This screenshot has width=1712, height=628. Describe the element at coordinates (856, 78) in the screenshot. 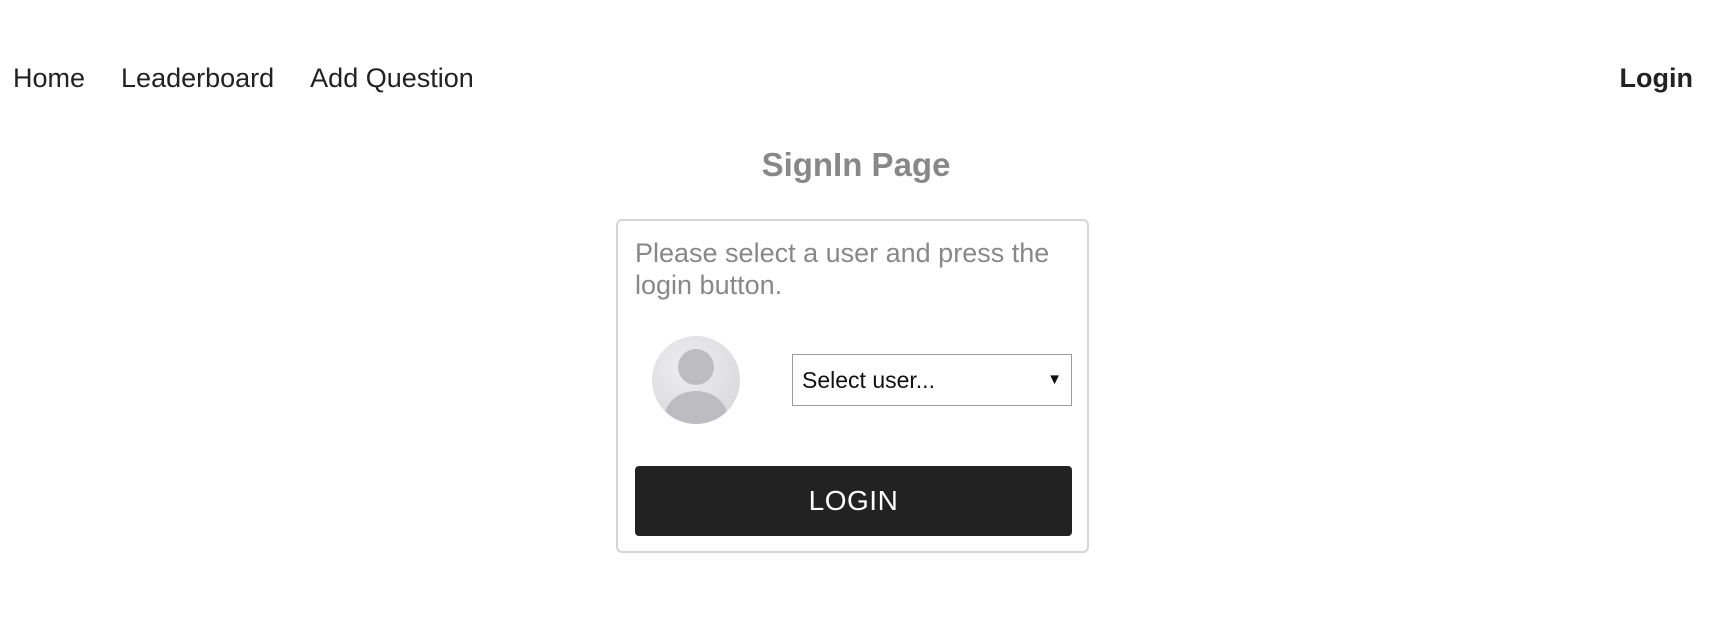

I see `top-nav: Home Leaderboard Add Question Login` at that location.